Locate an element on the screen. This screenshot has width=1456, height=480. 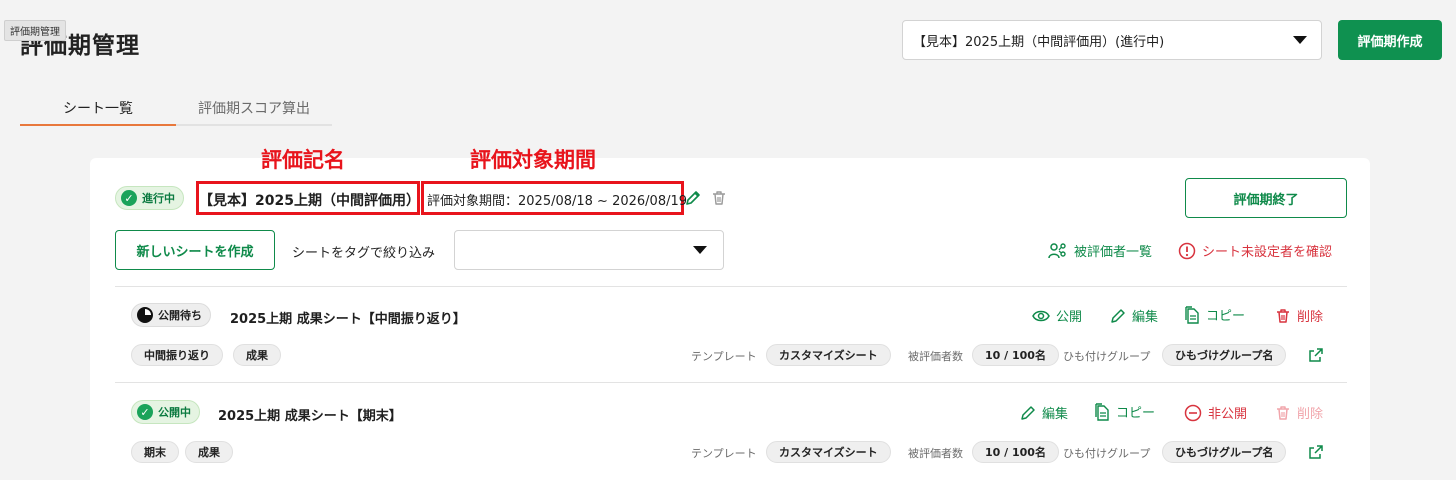
sheet-title: 2025上期 成果シート【中間振り返り】 is located at coordinates (348, 317).